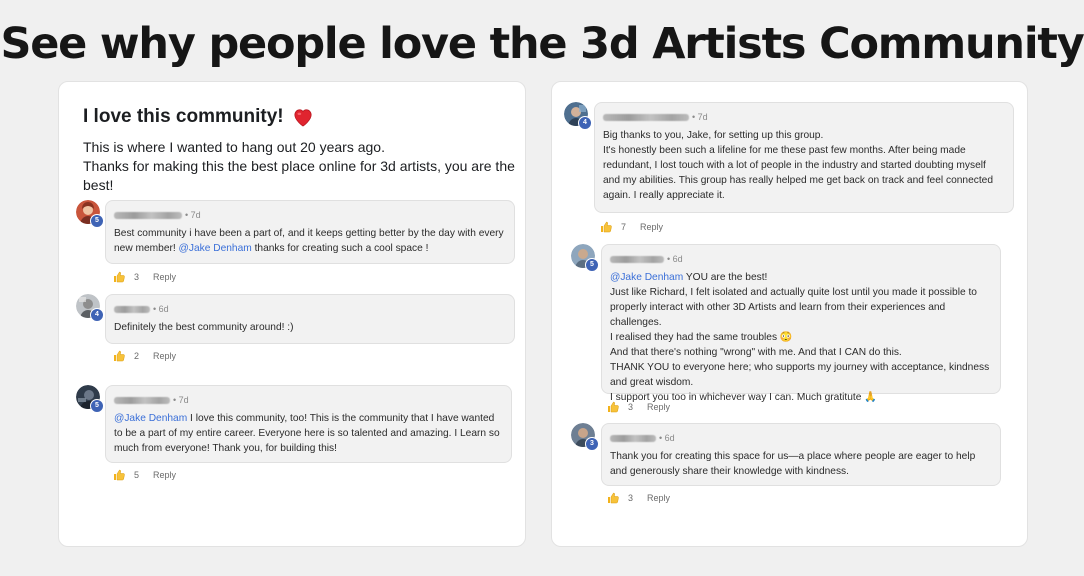 The image size is (1084, 576). I want to click on like-count: 2, so click(137, 356).